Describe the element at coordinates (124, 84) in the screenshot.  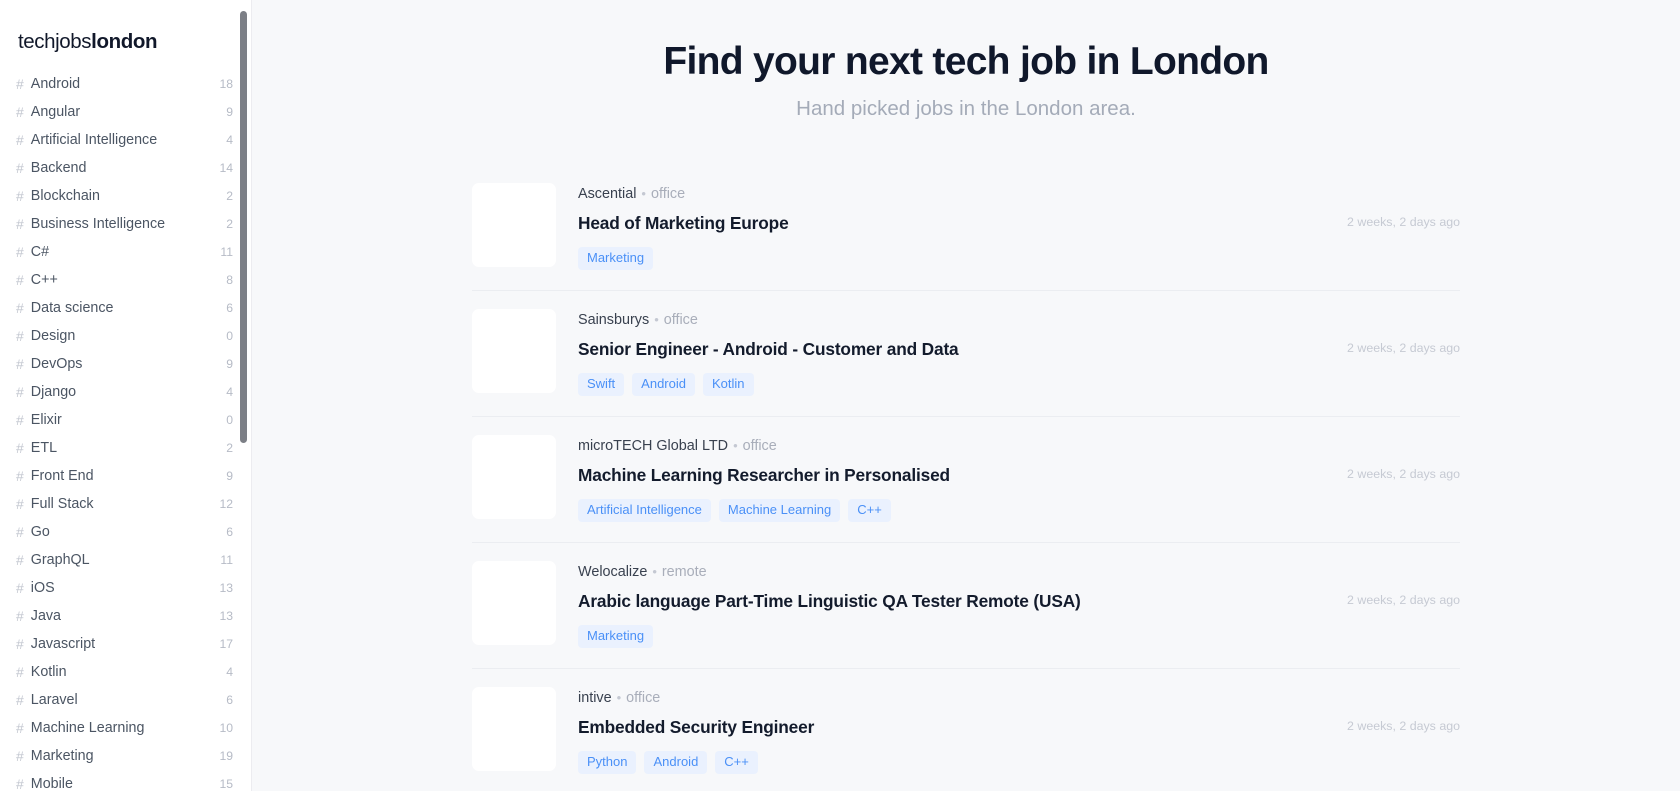
I see `sidebar-item-android: # Android 18` at that location.